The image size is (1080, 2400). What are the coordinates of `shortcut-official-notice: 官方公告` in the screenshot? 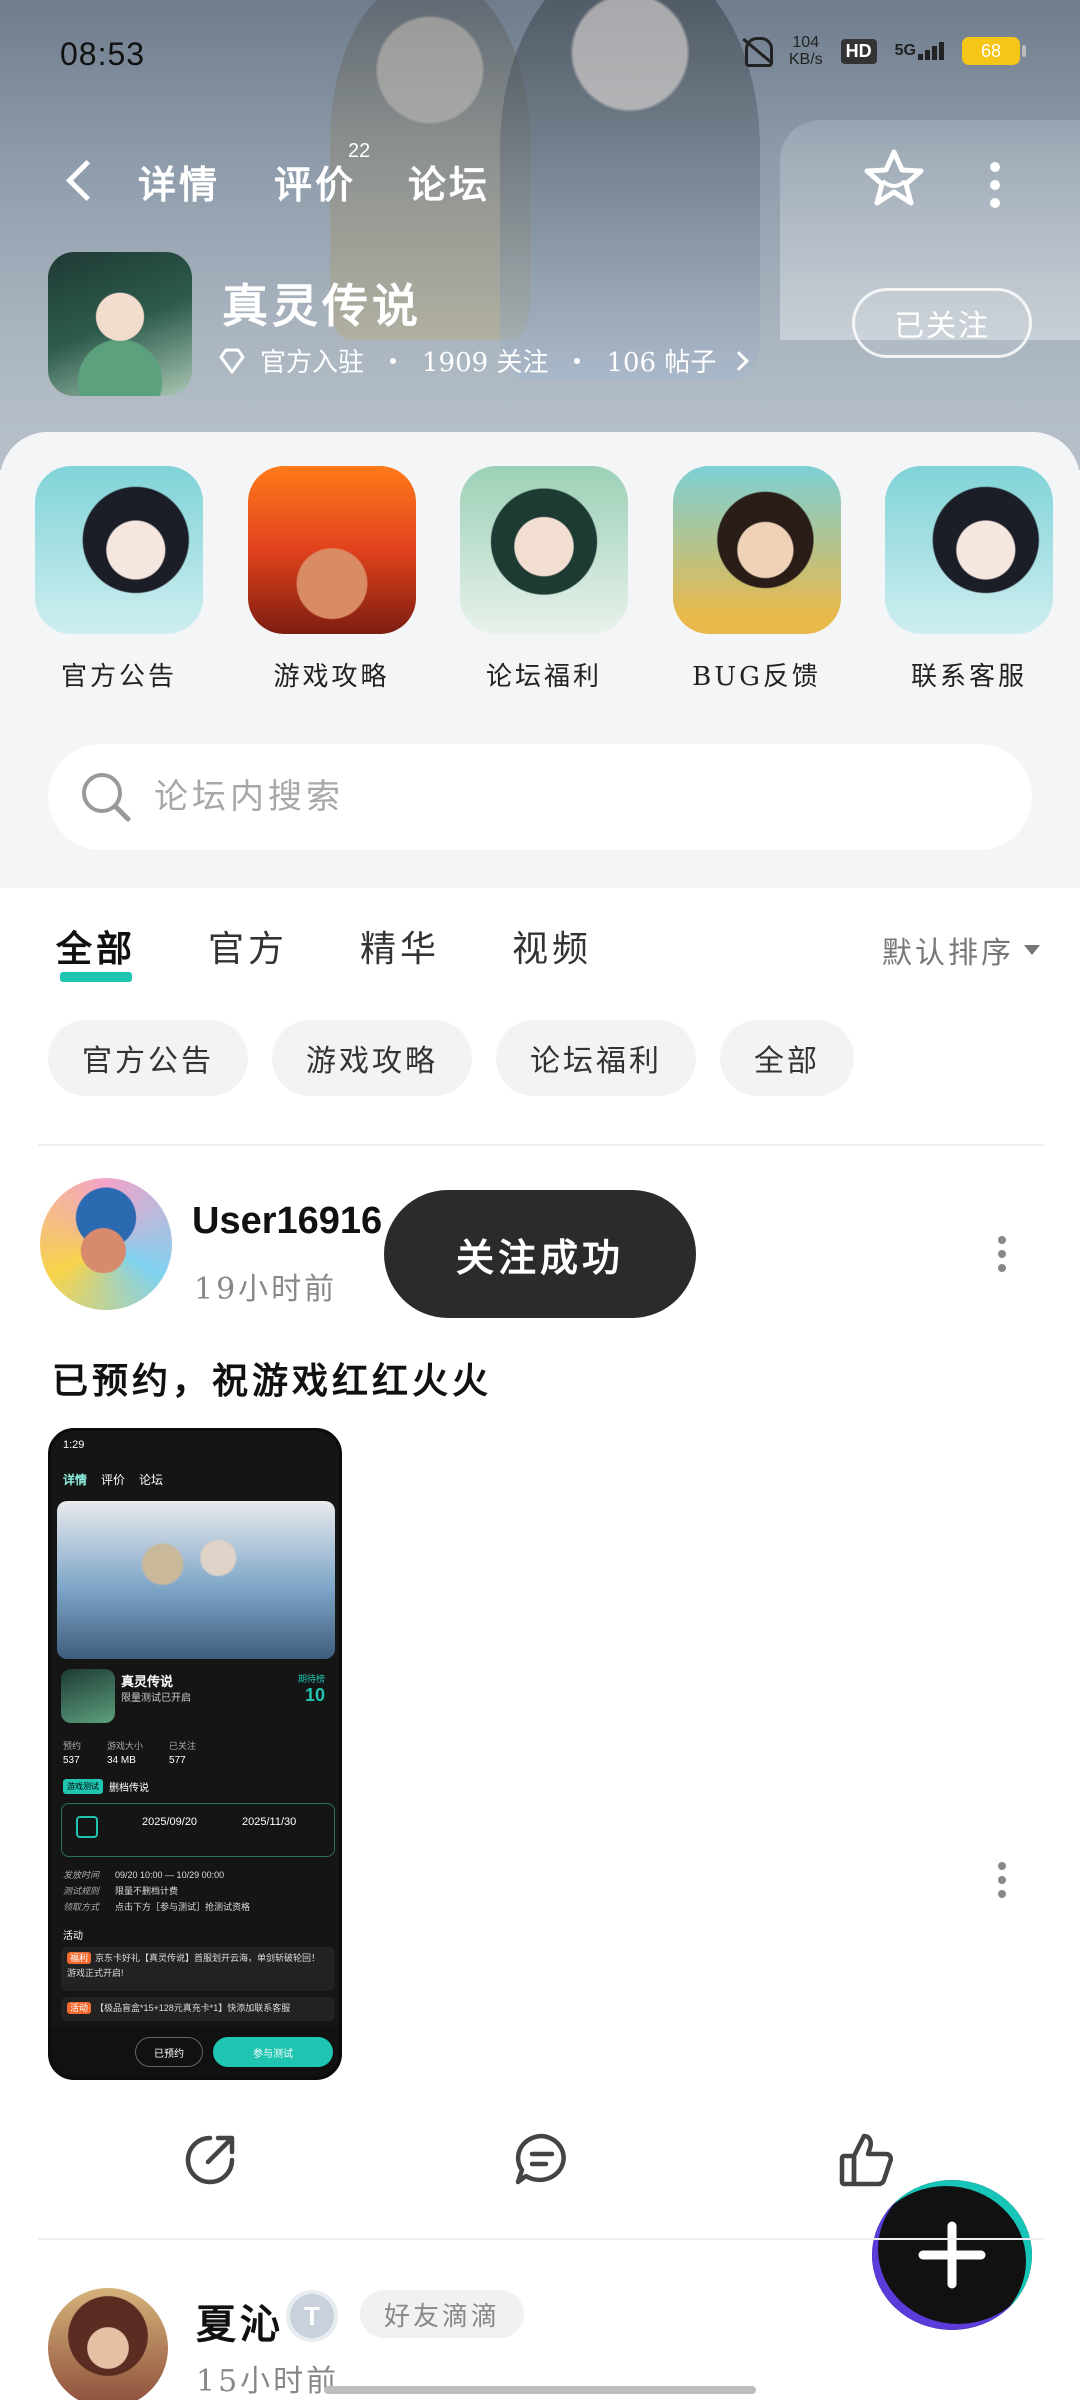 It's located at (119, 579).